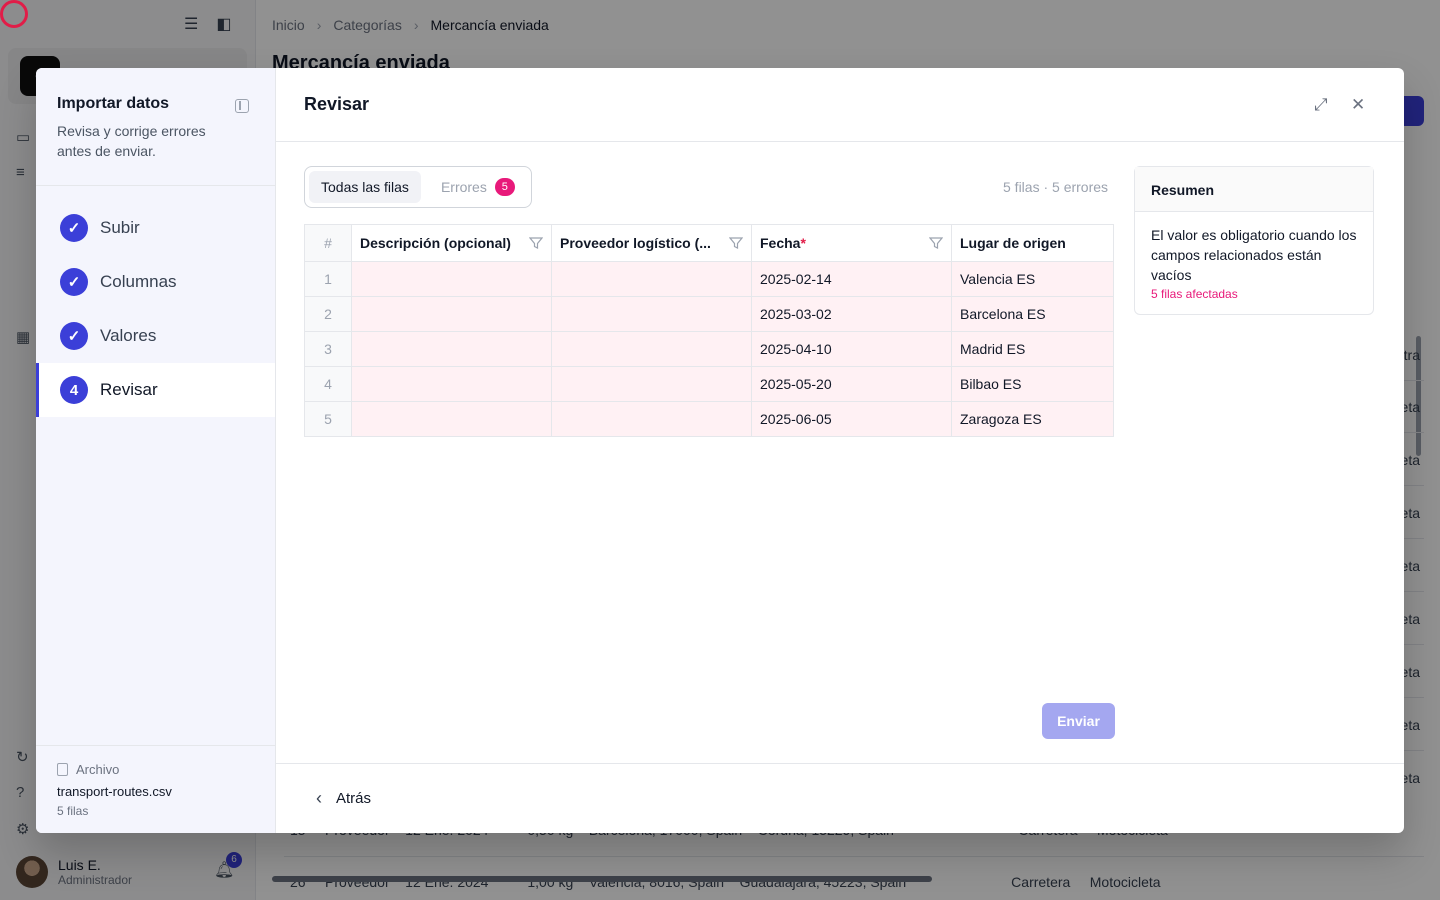 The height and width of the screenshot is (900, 1440). What do you see at coordinates (780, 243) in the screenshot?
I see `column-label: Fecha` at bounding box center [780, 243].